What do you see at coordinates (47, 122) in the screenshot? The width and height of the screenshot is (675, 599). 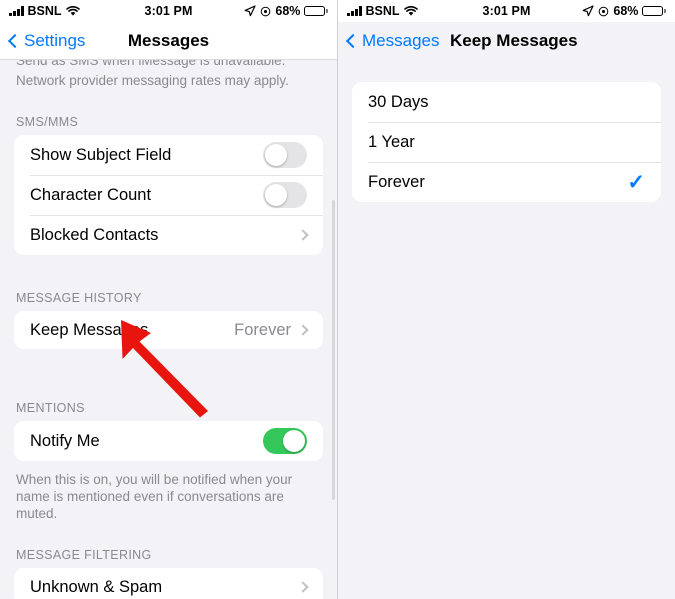 I see `section-header-sms-mms: SMS/MMS` at bounding box center [47, 122].